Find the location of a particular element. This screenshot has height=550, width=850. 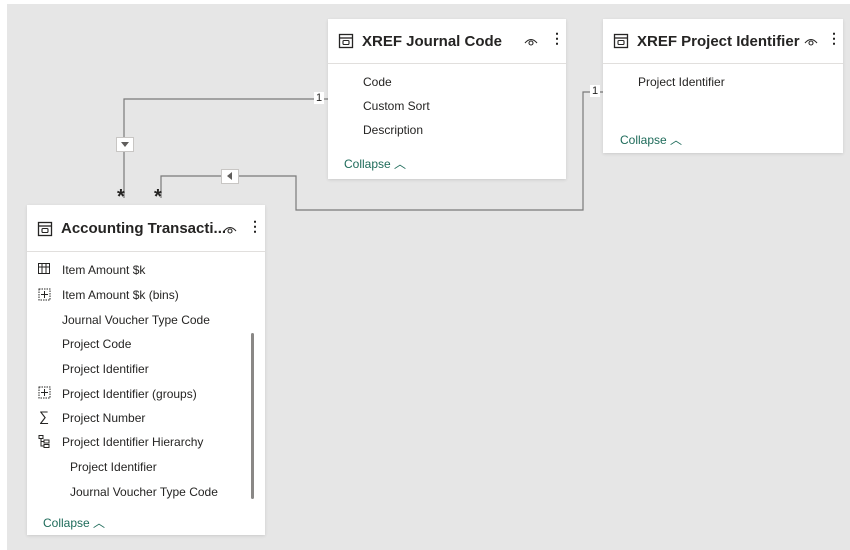

field-project-identifier-hierarchy: Project Identifier Hierarchy is located at coordinates (132, 442).